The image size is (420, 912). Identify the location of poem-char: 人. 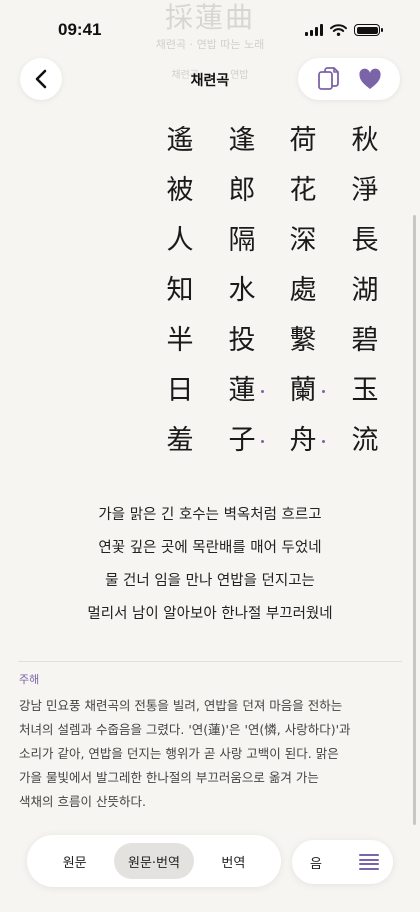
(180, 240).